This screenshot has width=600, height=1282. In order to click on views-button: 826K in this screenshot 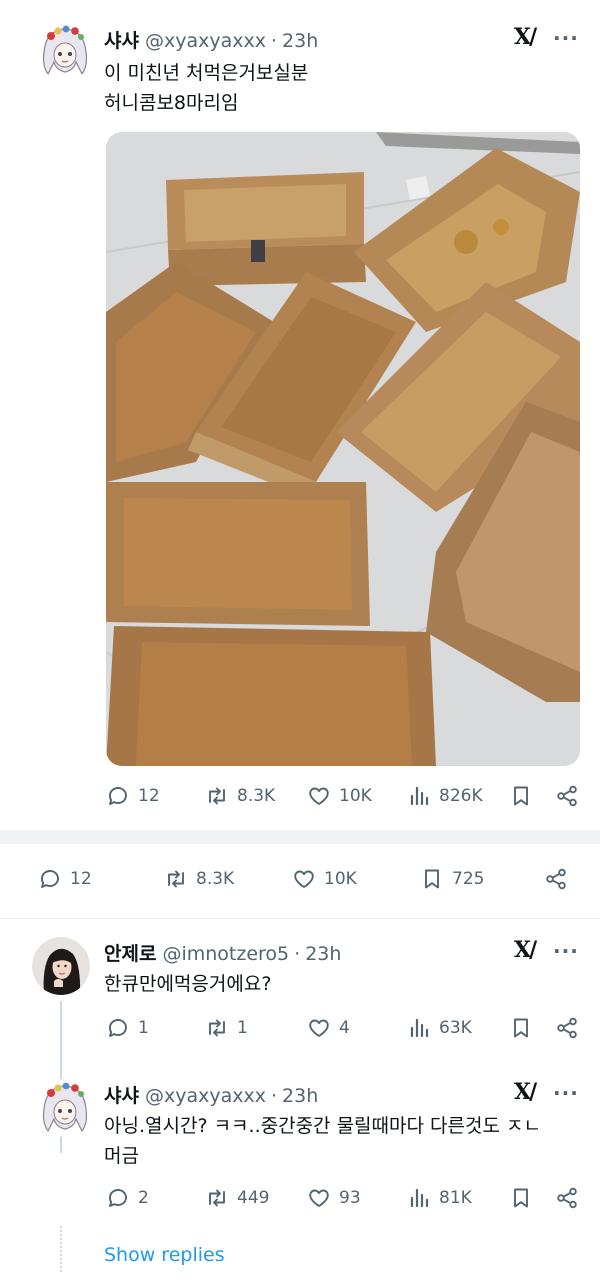, I will do `click(445, 796)`.